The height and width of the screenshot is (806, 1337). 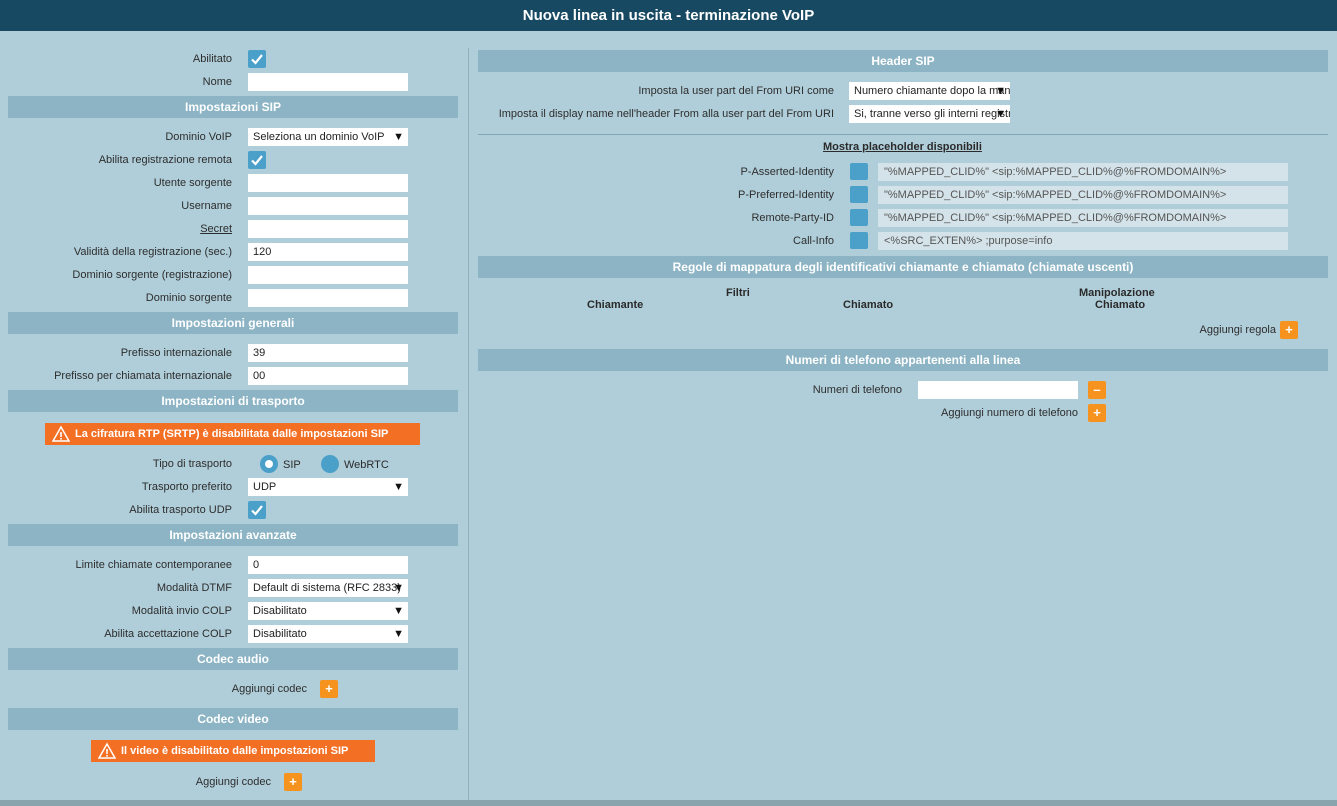 What do you see at coordinates (813, 241) in the screenshot?
I see `call-info-label: Call-Info` at bounding box center [813, 241].